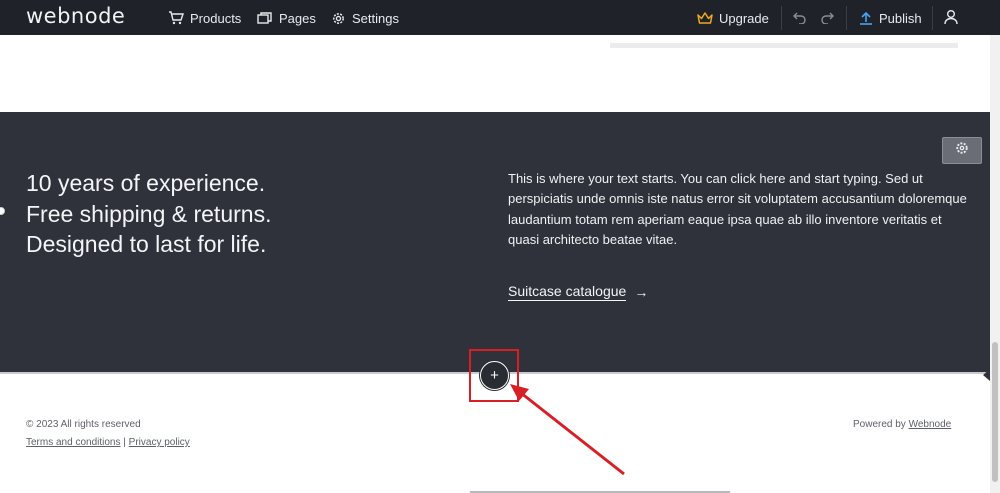  Describe the element at coordinates (866, 18) in the screenshot. I see `upload-icon` at that location.